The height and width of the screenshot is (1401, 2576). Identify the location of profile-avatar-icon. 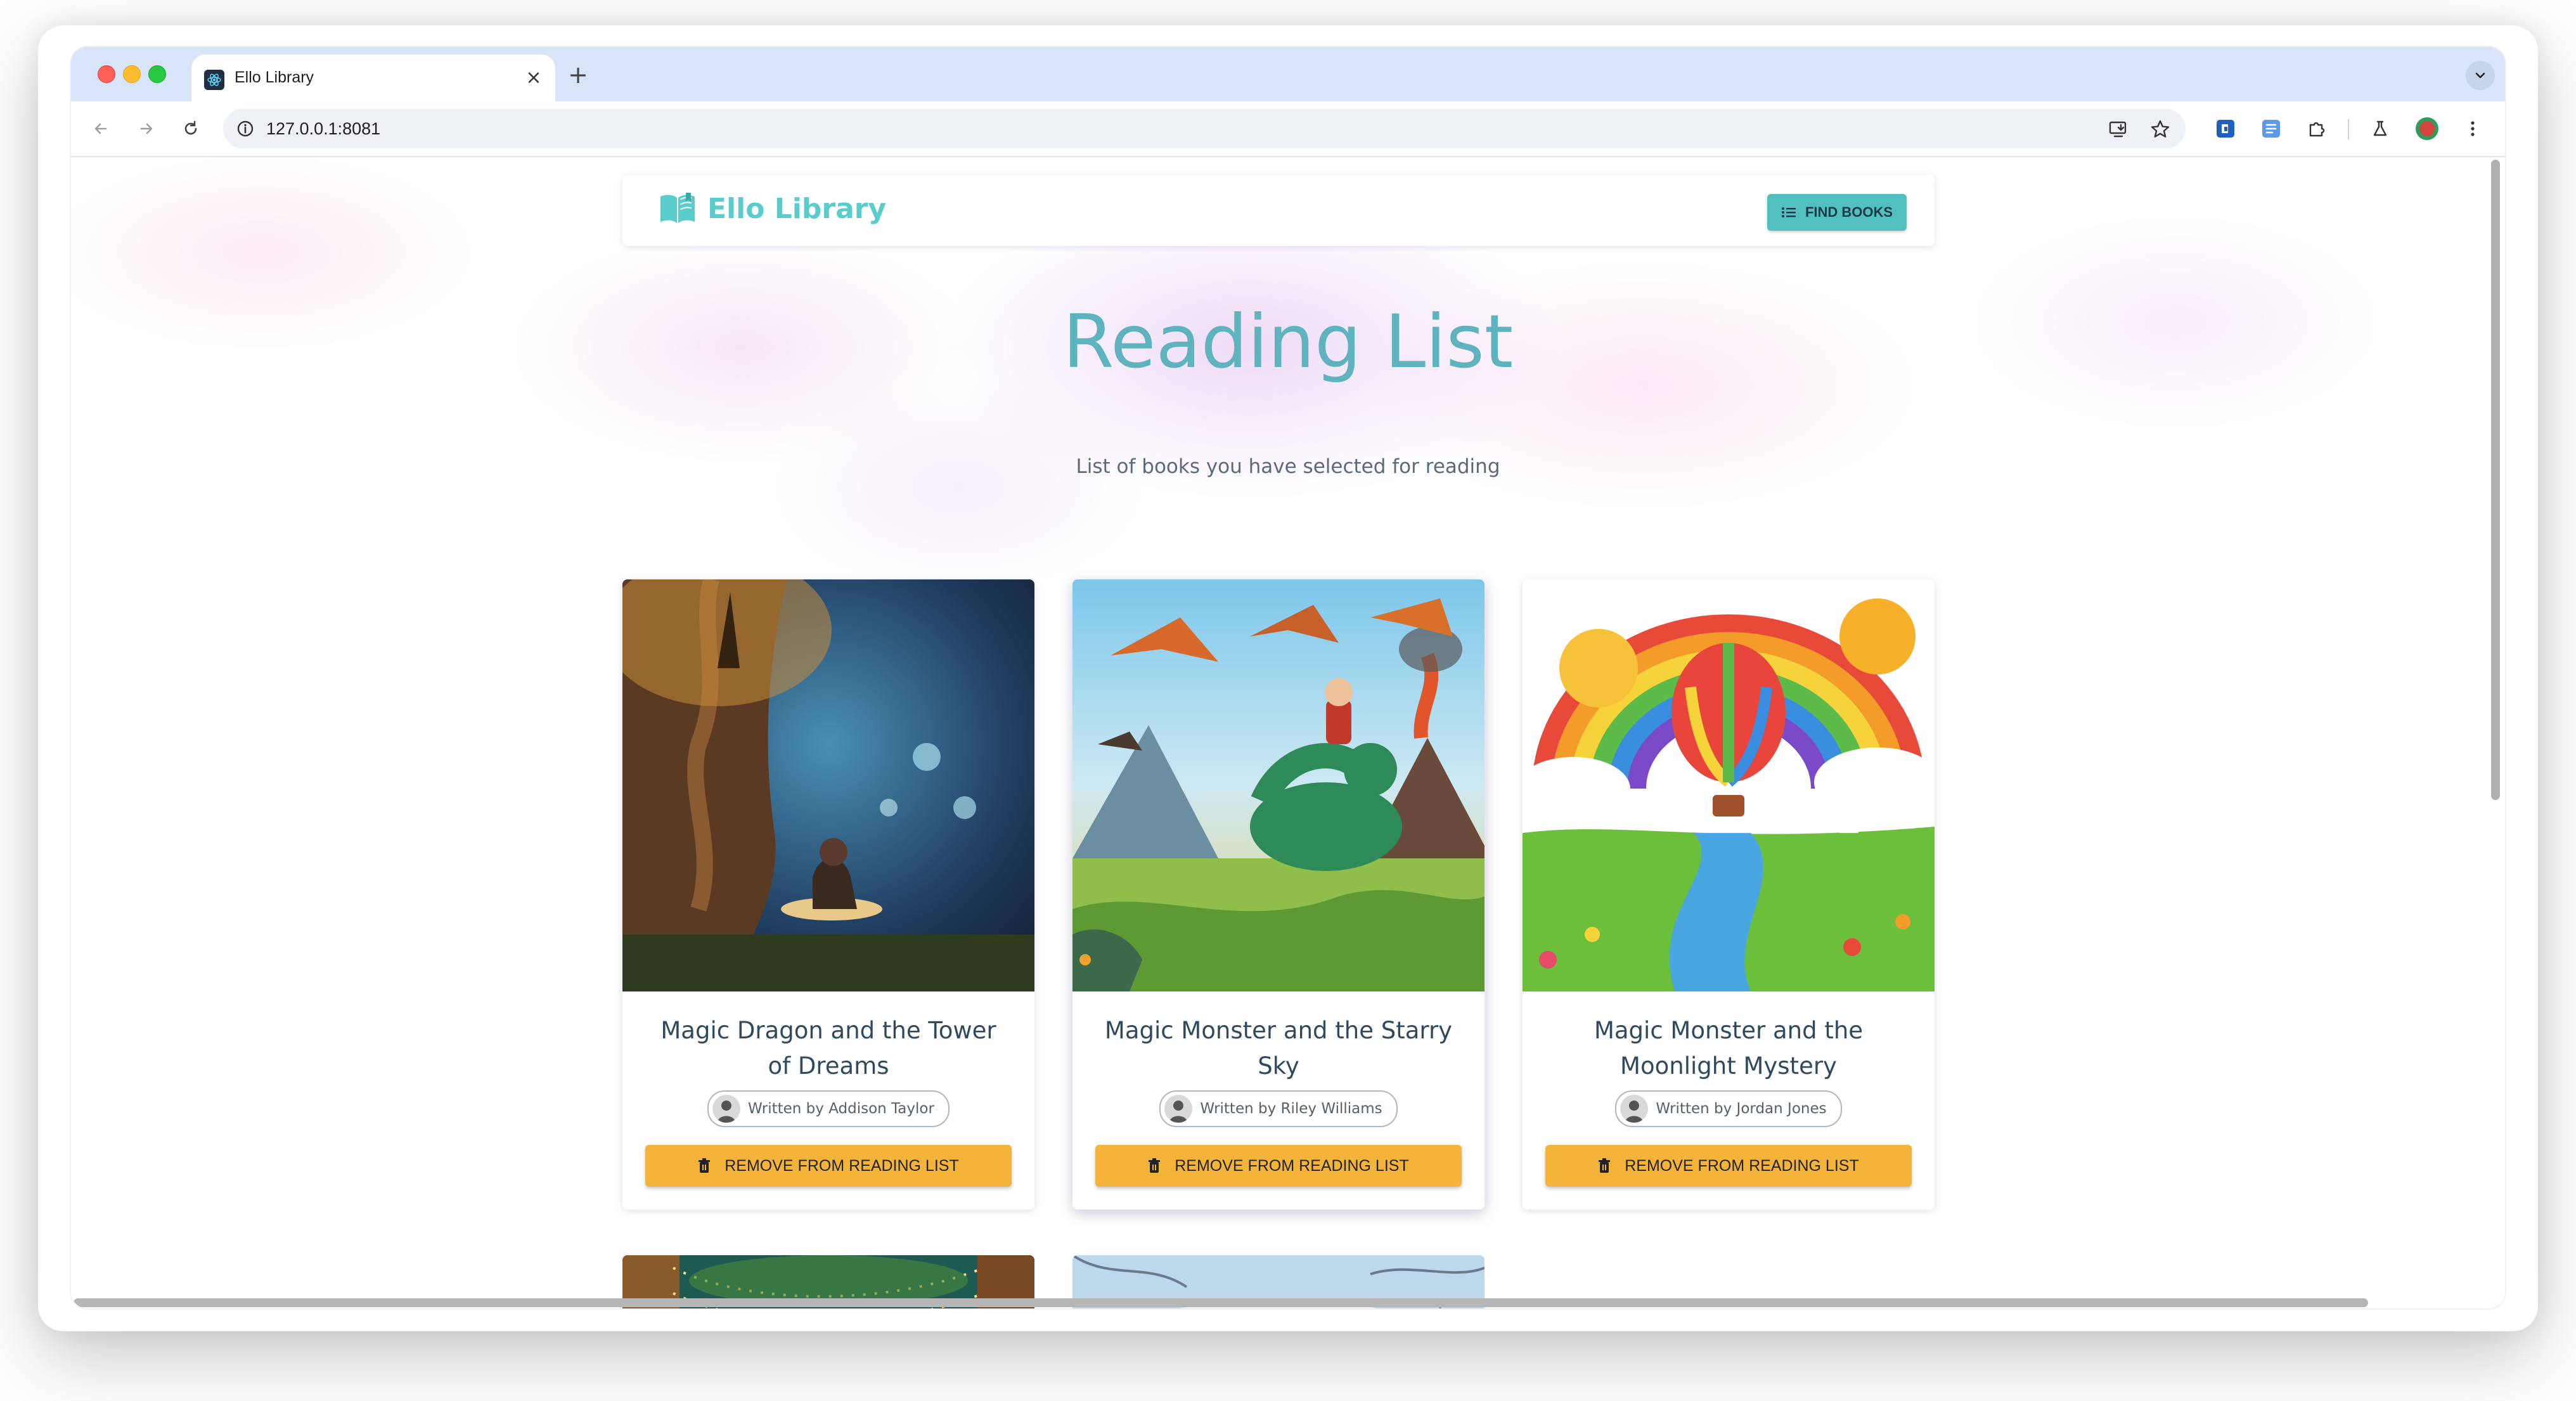
(2427, 128).